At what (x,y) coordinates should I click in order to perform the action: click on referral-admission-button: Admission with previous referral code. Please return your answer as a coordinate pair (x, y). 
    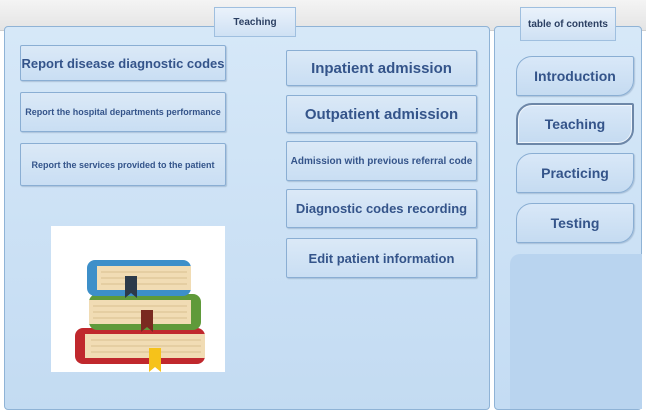
    Looking at the image, I should click on (381, 161).